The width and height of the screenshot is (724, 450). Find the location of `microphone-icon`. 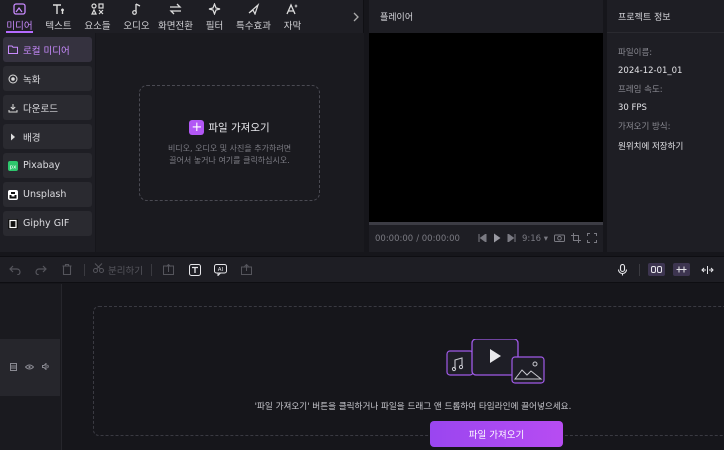

microphone-icon is located at coordinates (622, 270).